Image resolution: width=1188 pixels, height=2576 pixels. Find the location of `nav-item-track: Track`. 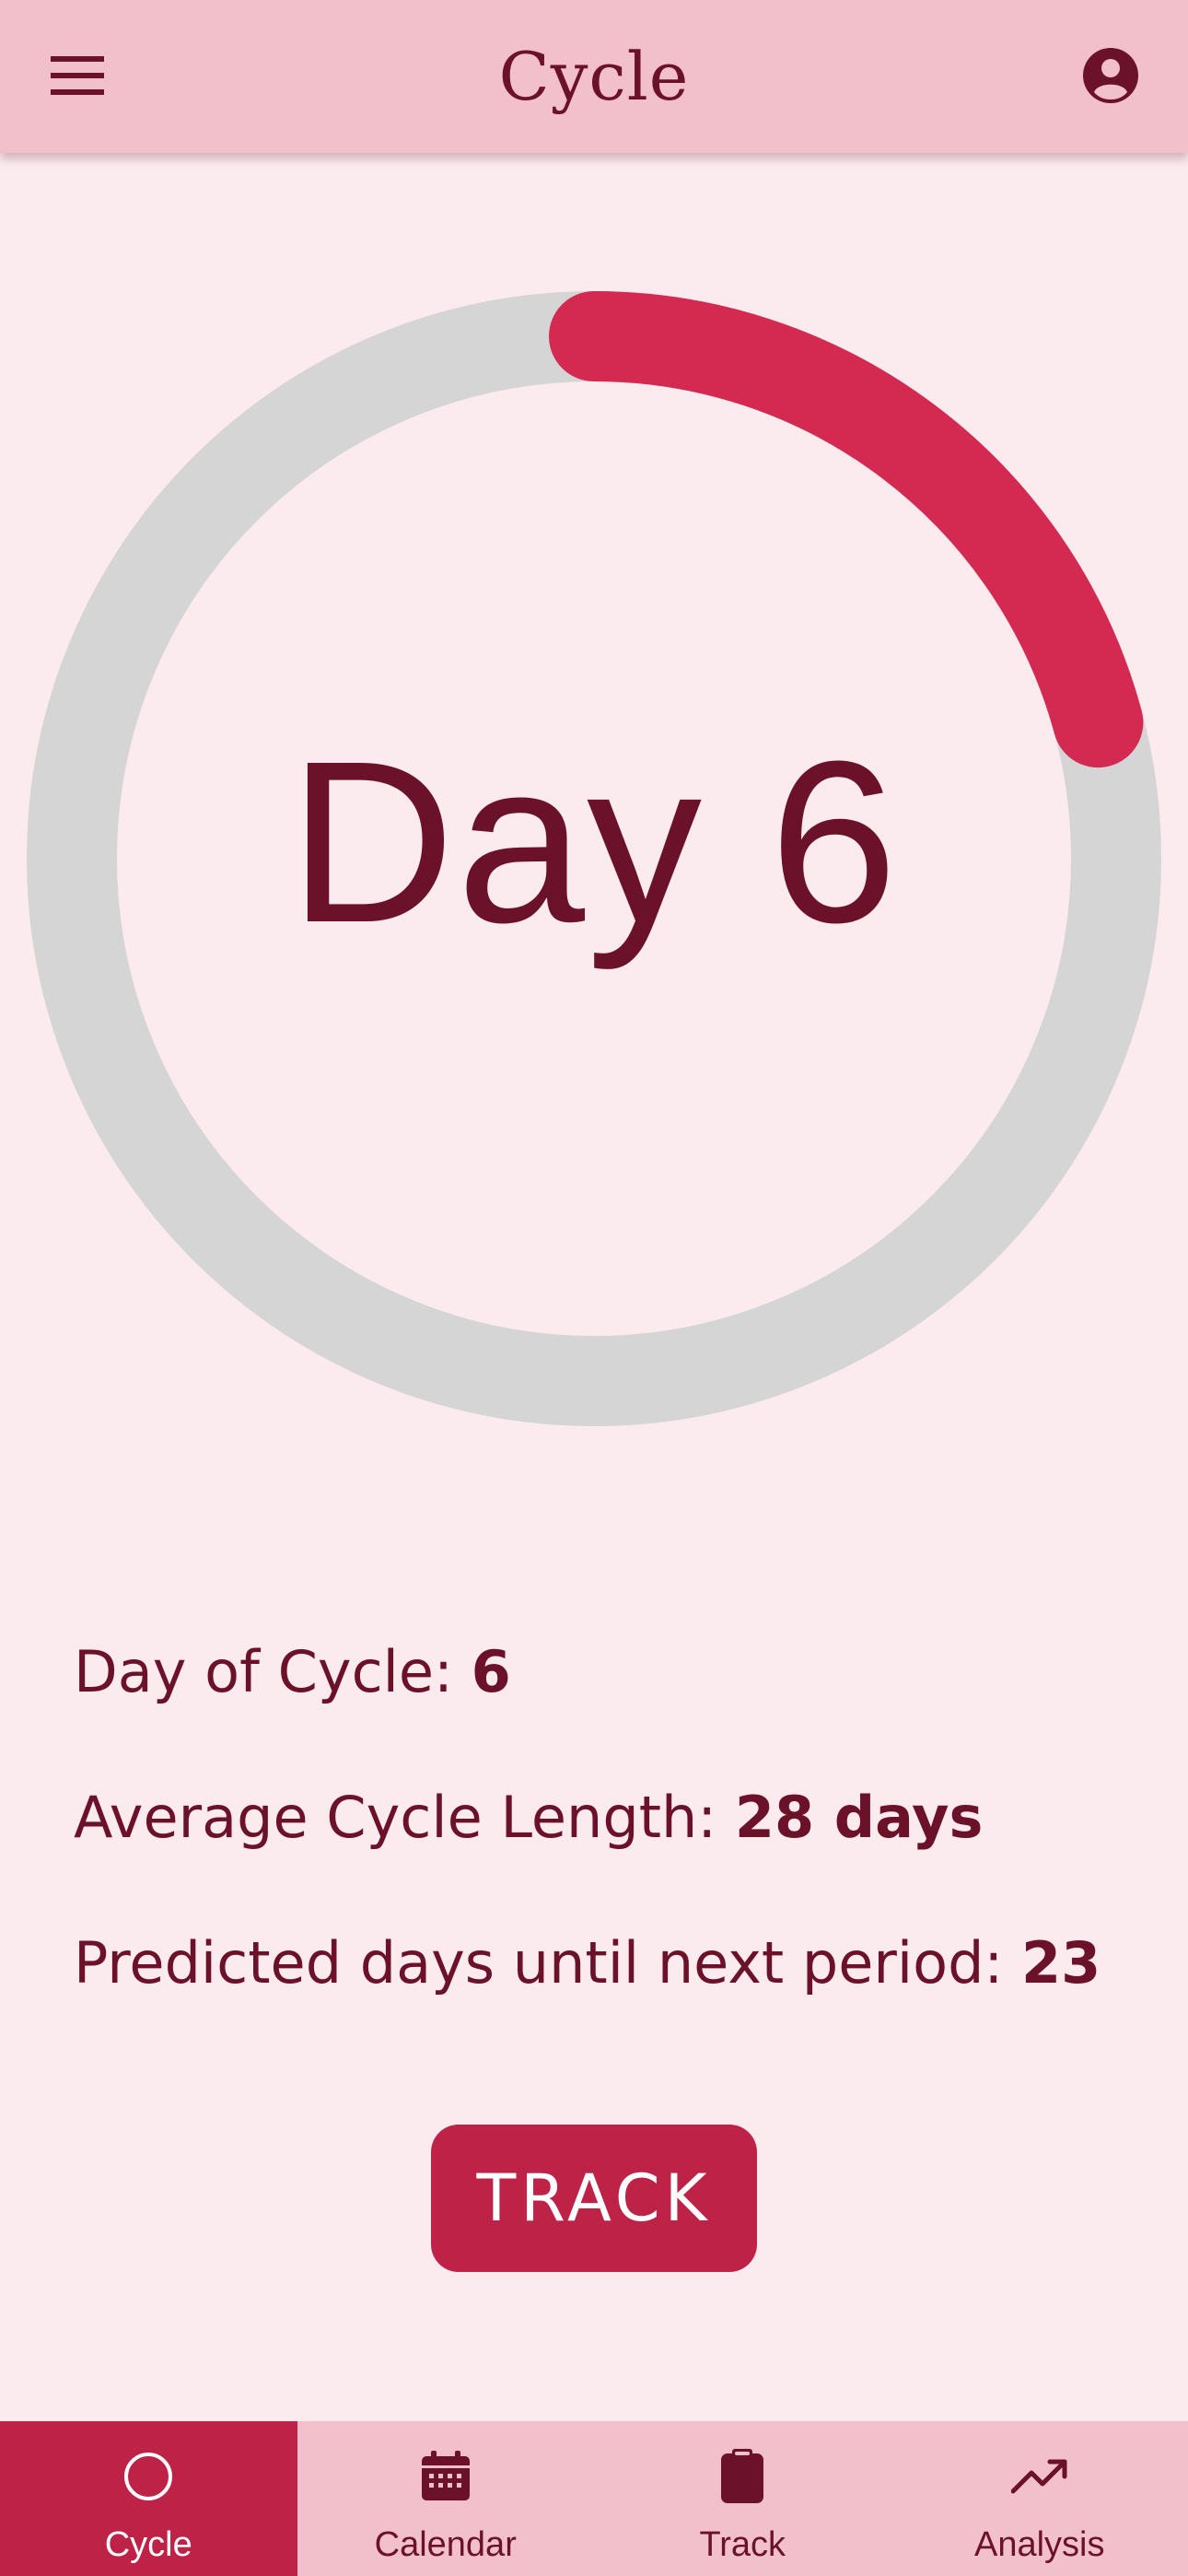

nav-item-track: Track is located at coordinates (742, 2498).